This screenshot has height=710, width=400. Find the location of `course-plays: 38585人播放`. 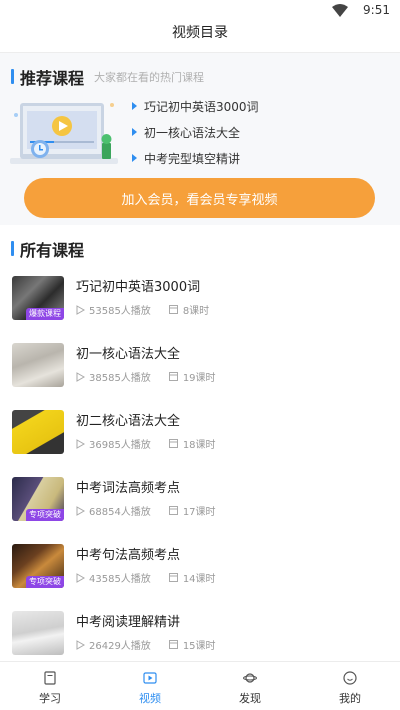

course-plays: 38585人播放 is located at coordinates (120, 378).